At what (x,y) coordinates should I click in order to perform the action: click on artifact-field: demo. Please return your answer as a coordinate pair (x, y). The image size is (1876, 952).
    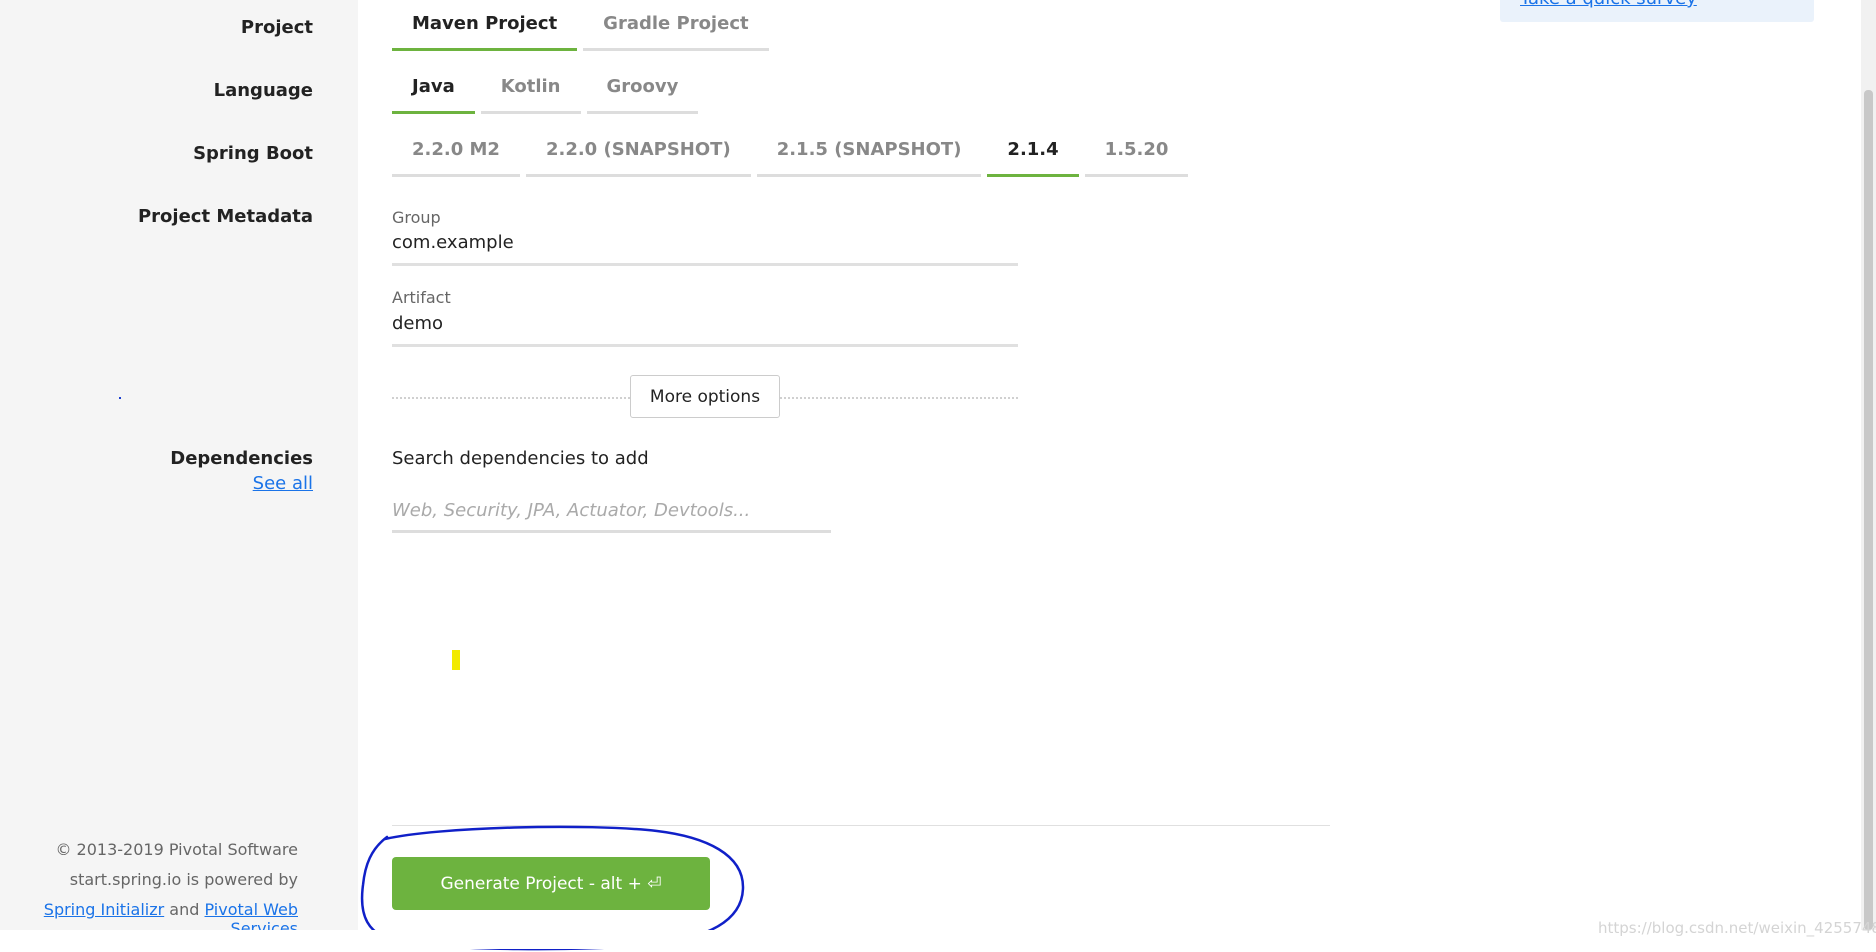
    Looking at the image, I should click on (705, 330).